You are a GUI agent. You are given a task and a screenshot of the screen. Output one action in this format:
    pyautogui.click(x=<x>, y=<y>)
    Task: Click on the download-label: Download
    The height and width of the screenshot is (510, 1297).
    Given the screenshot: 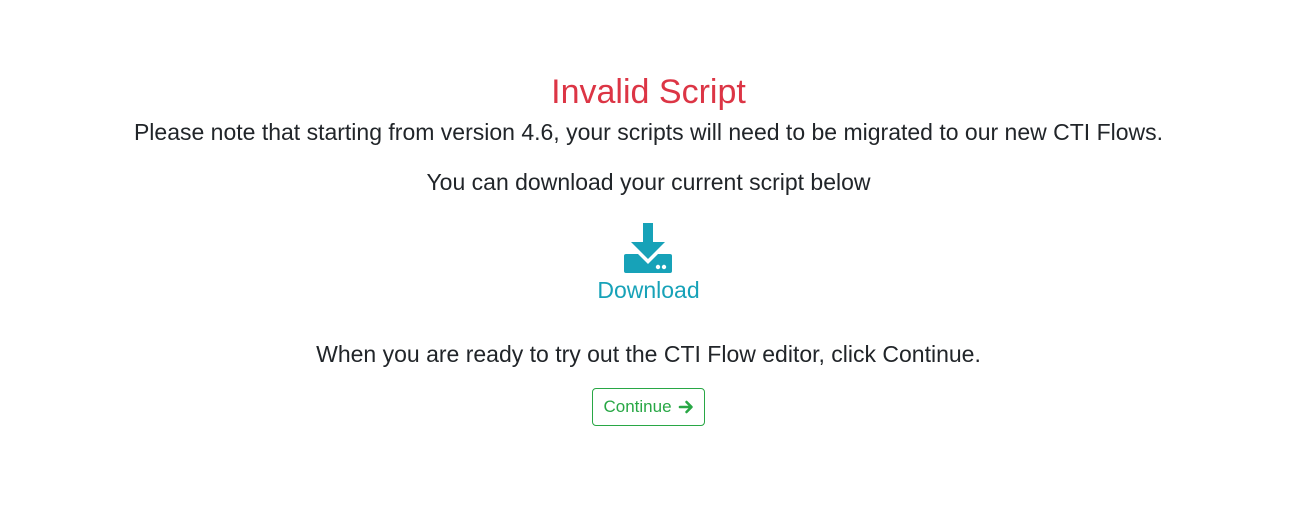 What is the action you would take?
    pyautogui.click(x=648, y=290)
    